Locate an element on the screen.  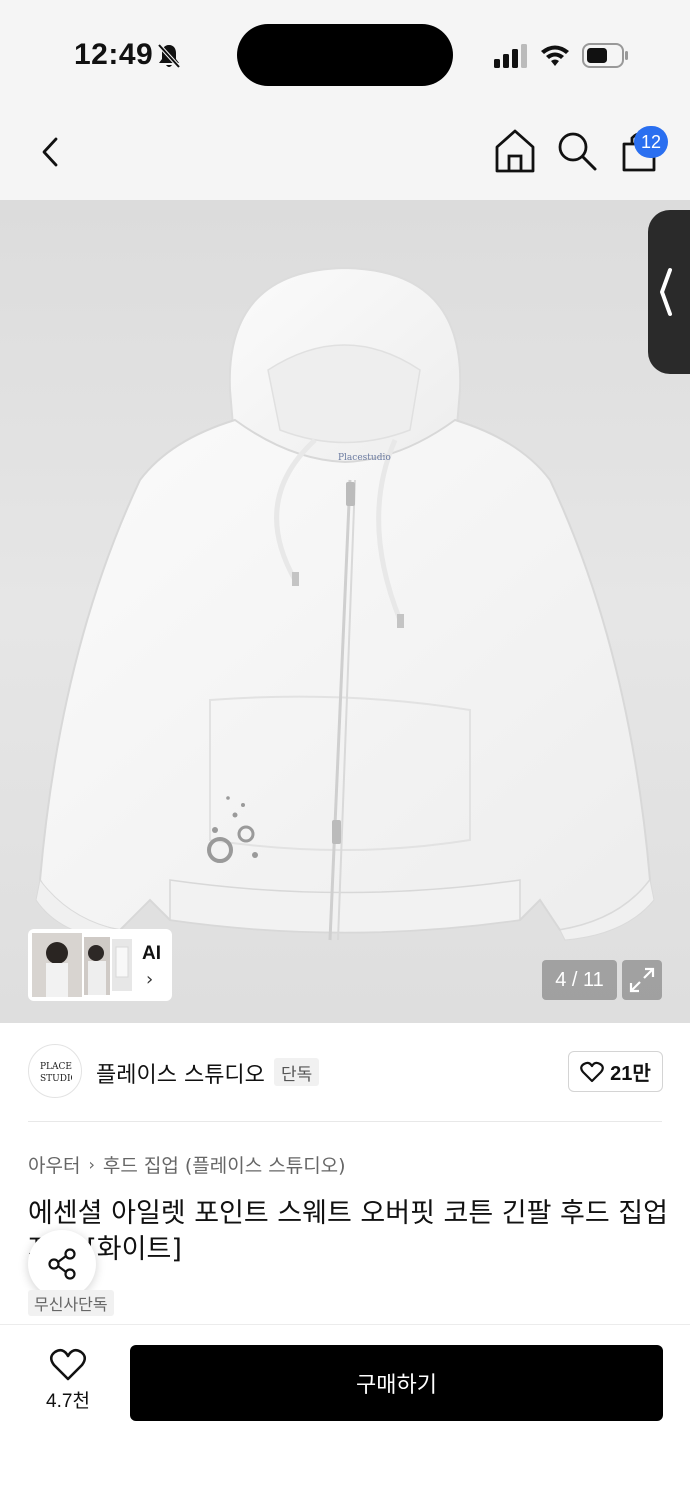
buy-button: 구매하기 is located at coordinates (396, 1383).